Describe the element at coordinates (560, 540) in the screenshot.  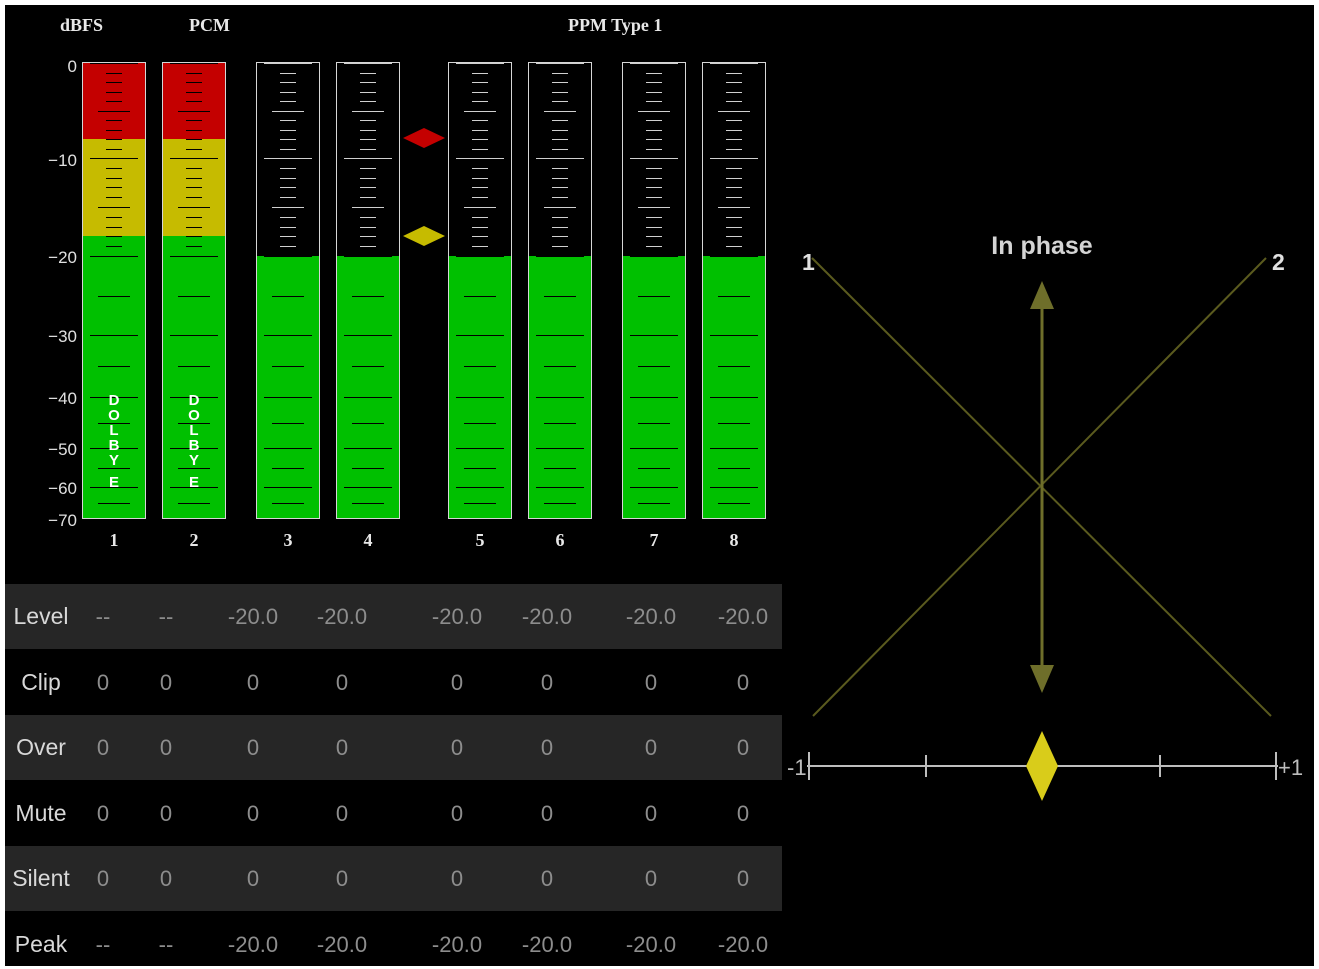
I see `channel-number-6: 6` at that location.